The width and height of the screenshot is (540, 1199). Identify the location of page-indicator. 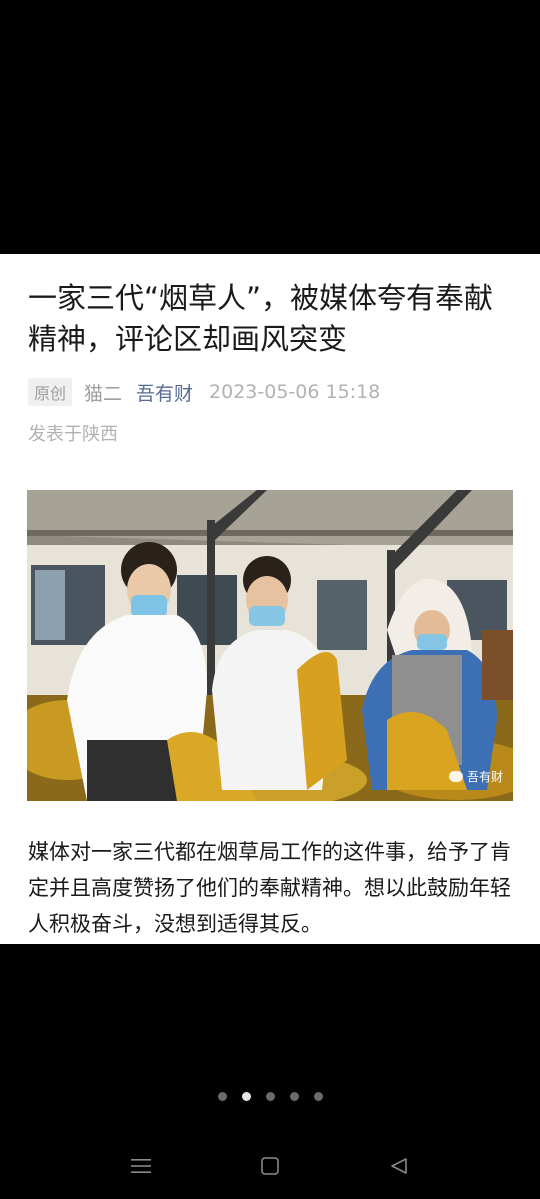
(270, 1096).